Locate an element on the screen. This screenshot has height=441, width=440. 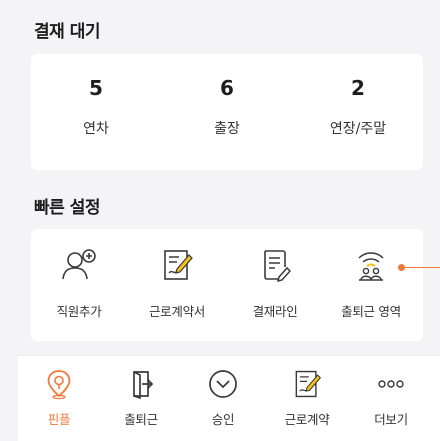
pointer-line is located at coordinates (422, 267).